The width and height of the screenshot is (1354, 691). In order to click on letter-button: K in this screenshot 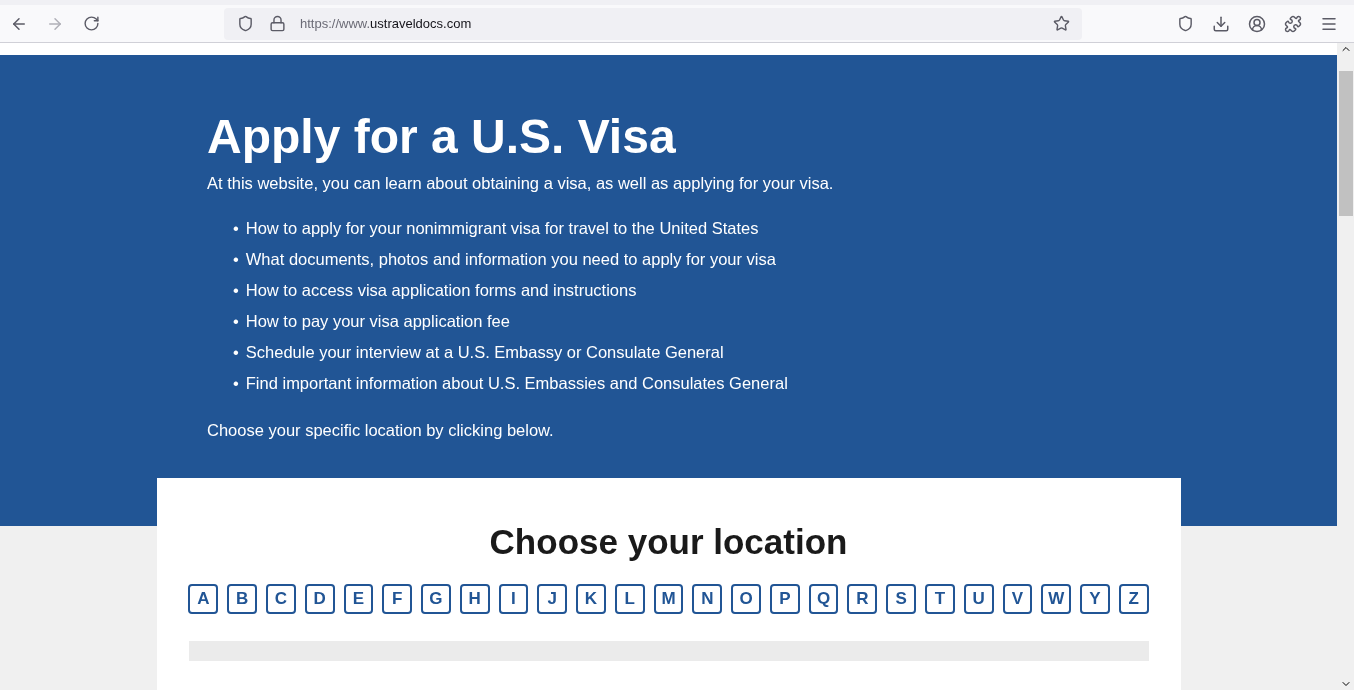, I will do `click(591, 599)`.